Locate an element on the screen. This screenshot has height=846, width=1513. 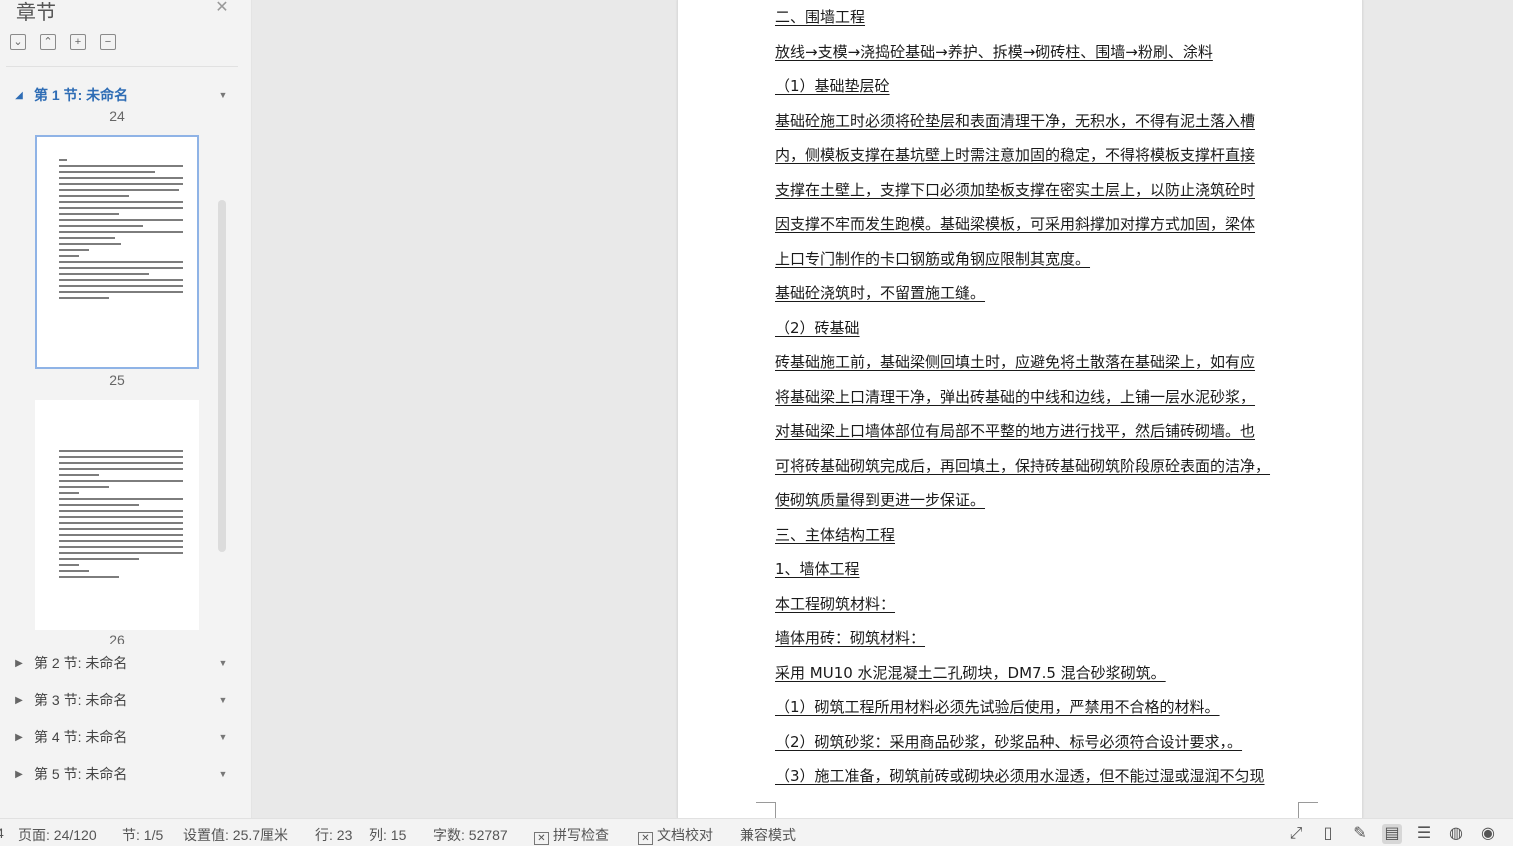
paragraph: 将基础梁上口清理干净，弹出砖基础的中线和边线，上铺一层水泥砂浆， is located at coordinates (1015, 397).